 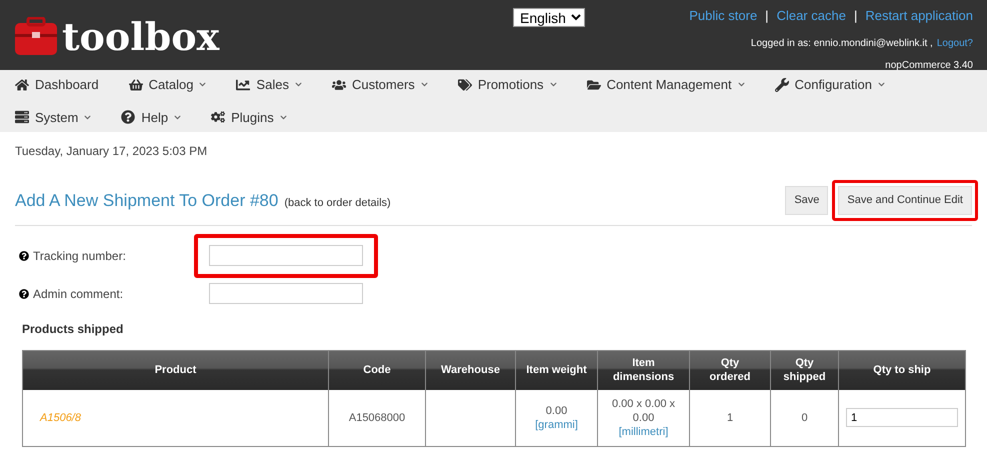 What do you see at coordinates (781, 85) in the screenshot?
I see `wrench-icon` at bounding box center [781, 85].